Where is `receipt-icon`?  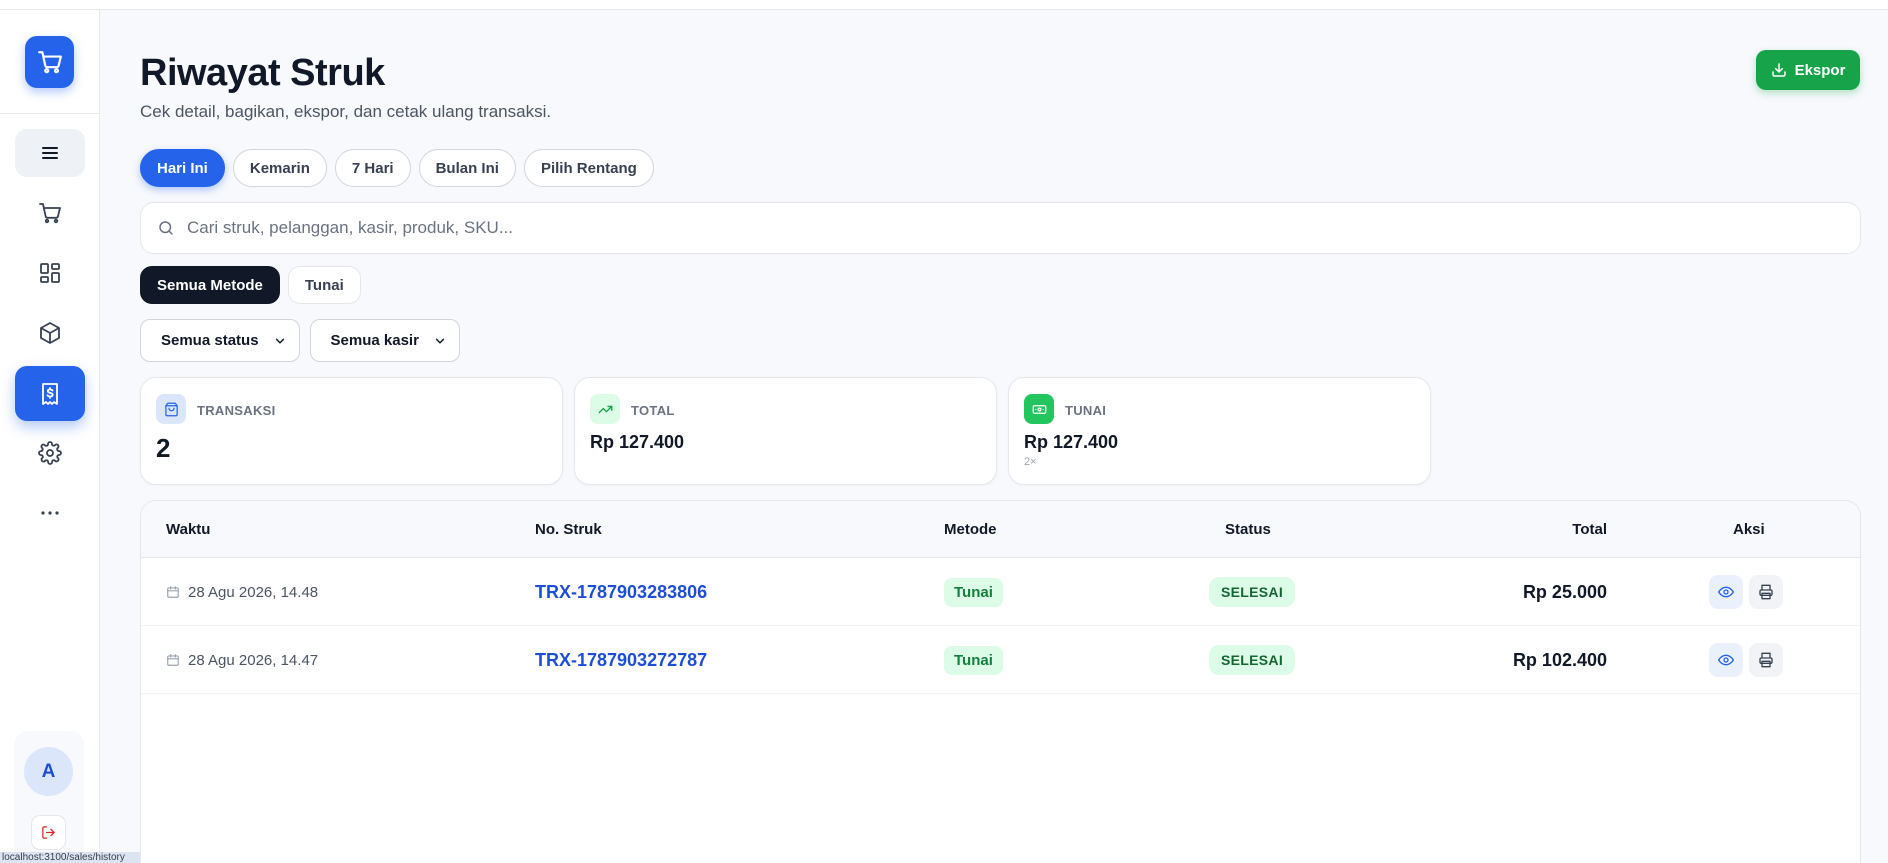
receipt-icon is located at coordinates (50, 393).